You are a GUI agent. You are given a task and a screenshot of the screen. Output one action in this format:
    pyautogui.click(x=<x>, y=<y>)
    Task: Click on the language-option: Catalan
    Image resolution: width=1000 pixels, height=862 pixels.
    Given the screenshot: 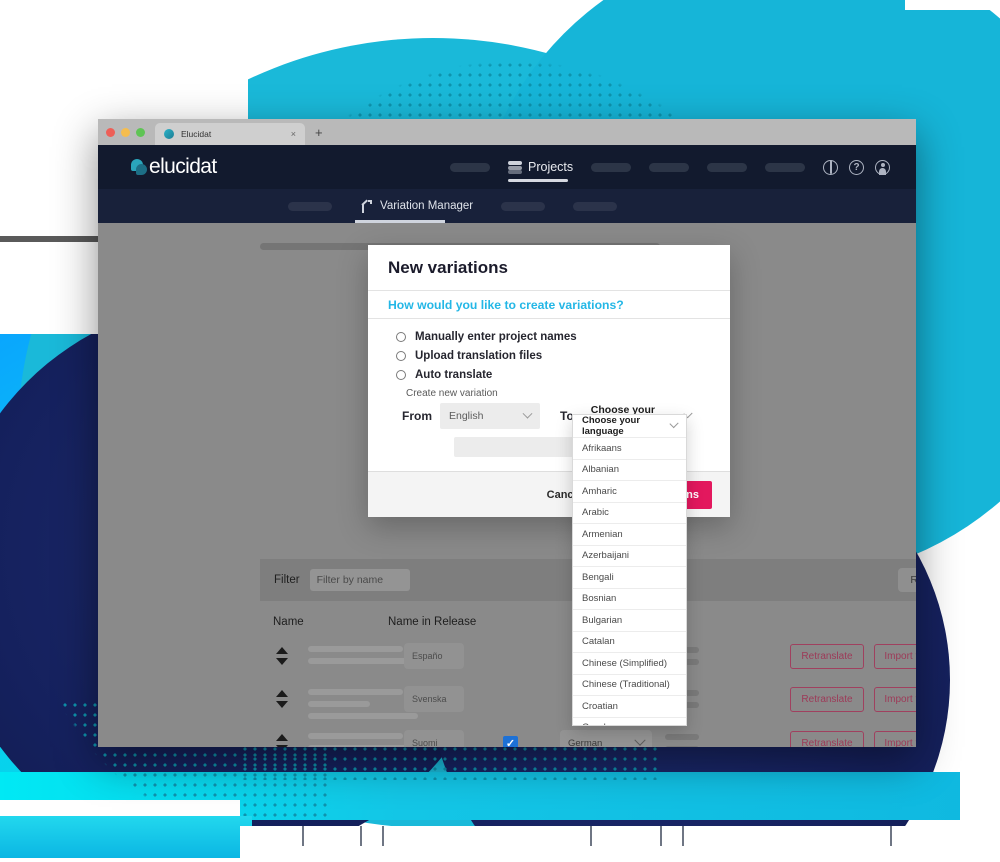 What is the action you would take?
    pyautogui.click(x=629, y=642)
    